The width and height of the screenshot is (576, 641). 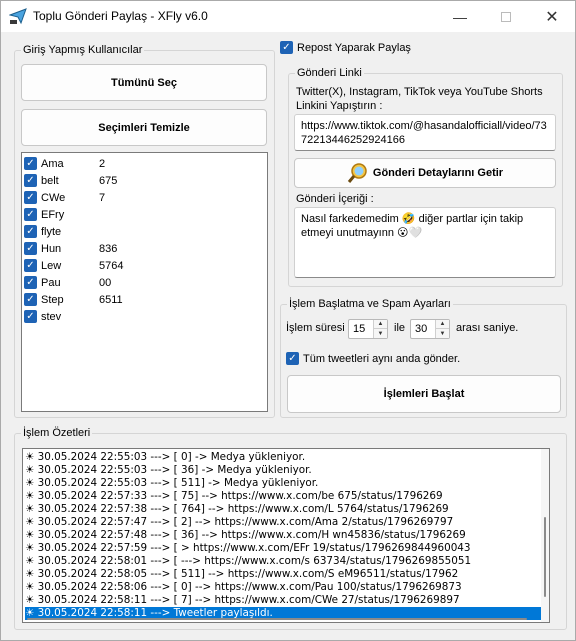 What do you see at coordinates (51, 248) in the screenshot?
I see `user-name: Hun` at bounding box center [51, 248].